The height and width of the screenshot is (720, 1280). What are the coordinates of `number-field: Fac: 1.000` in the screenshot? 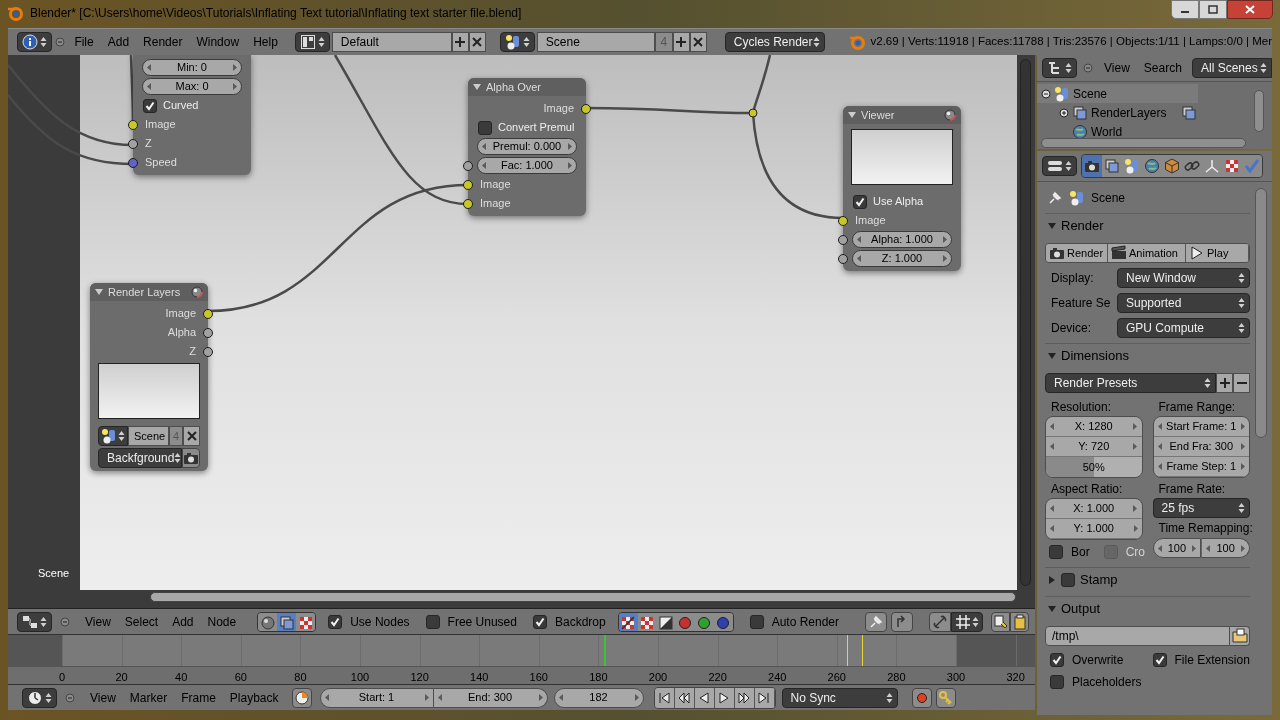 It's located at (527, 165).